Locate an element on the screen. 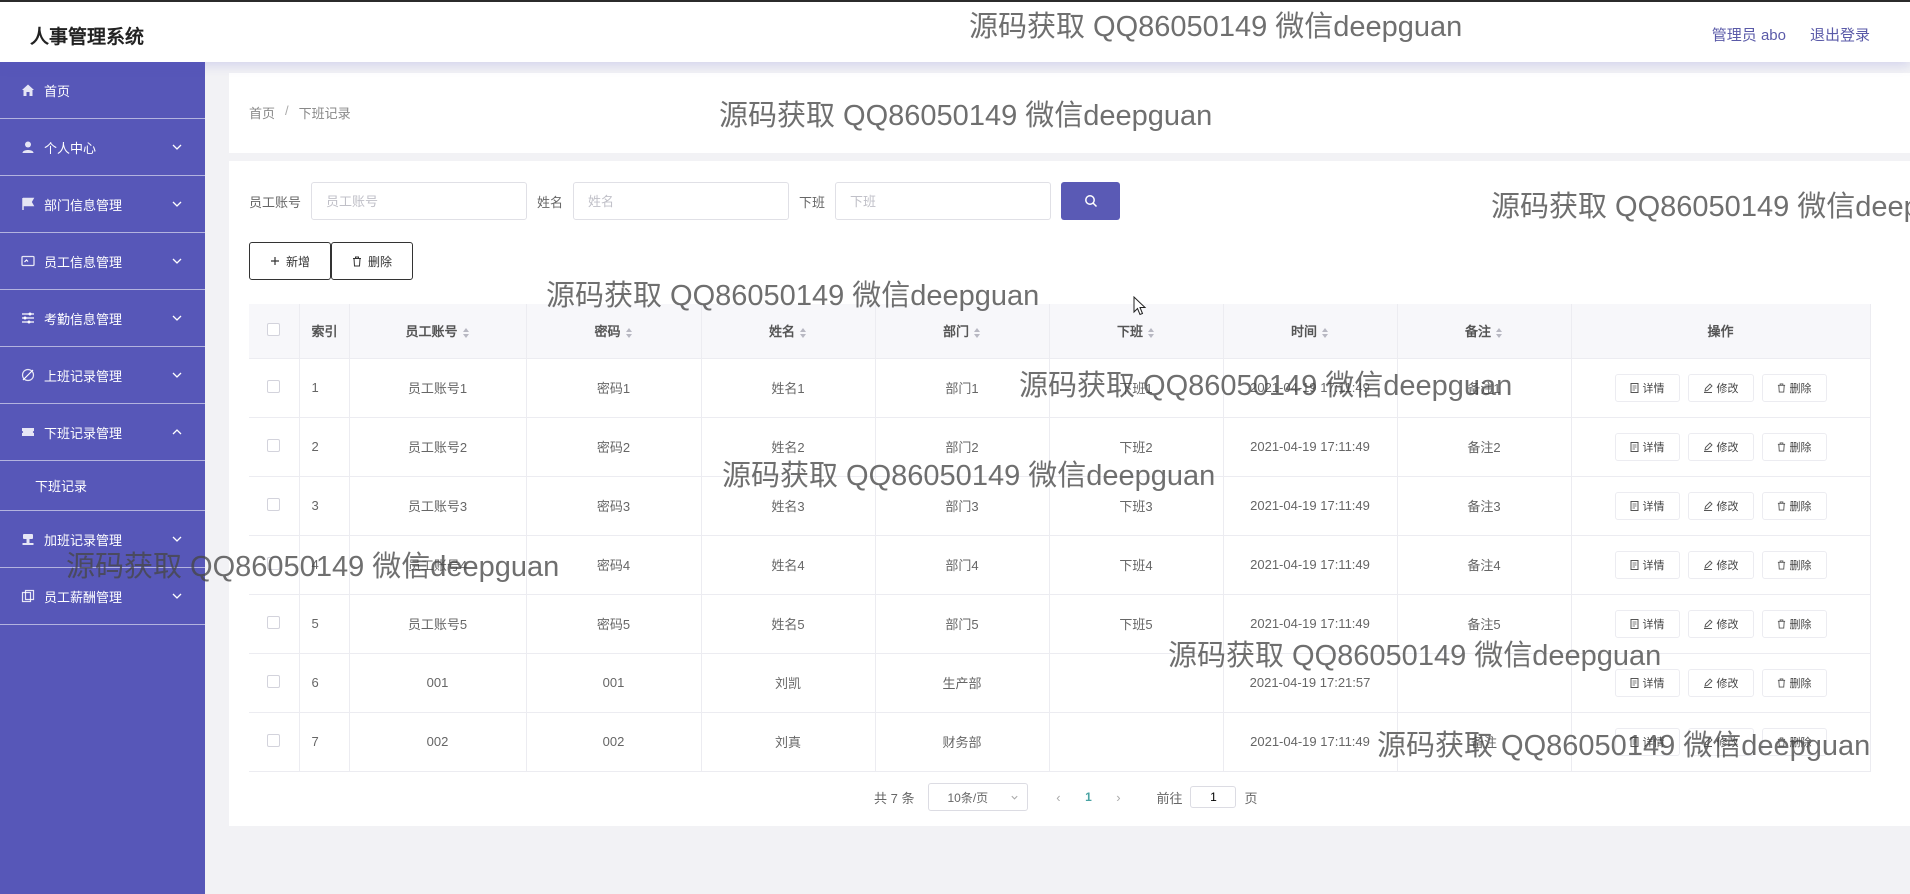 Image resolution: width=1910 pixels, height=894 pixels. cell-account: 002 is located at coordinates (438, 742).